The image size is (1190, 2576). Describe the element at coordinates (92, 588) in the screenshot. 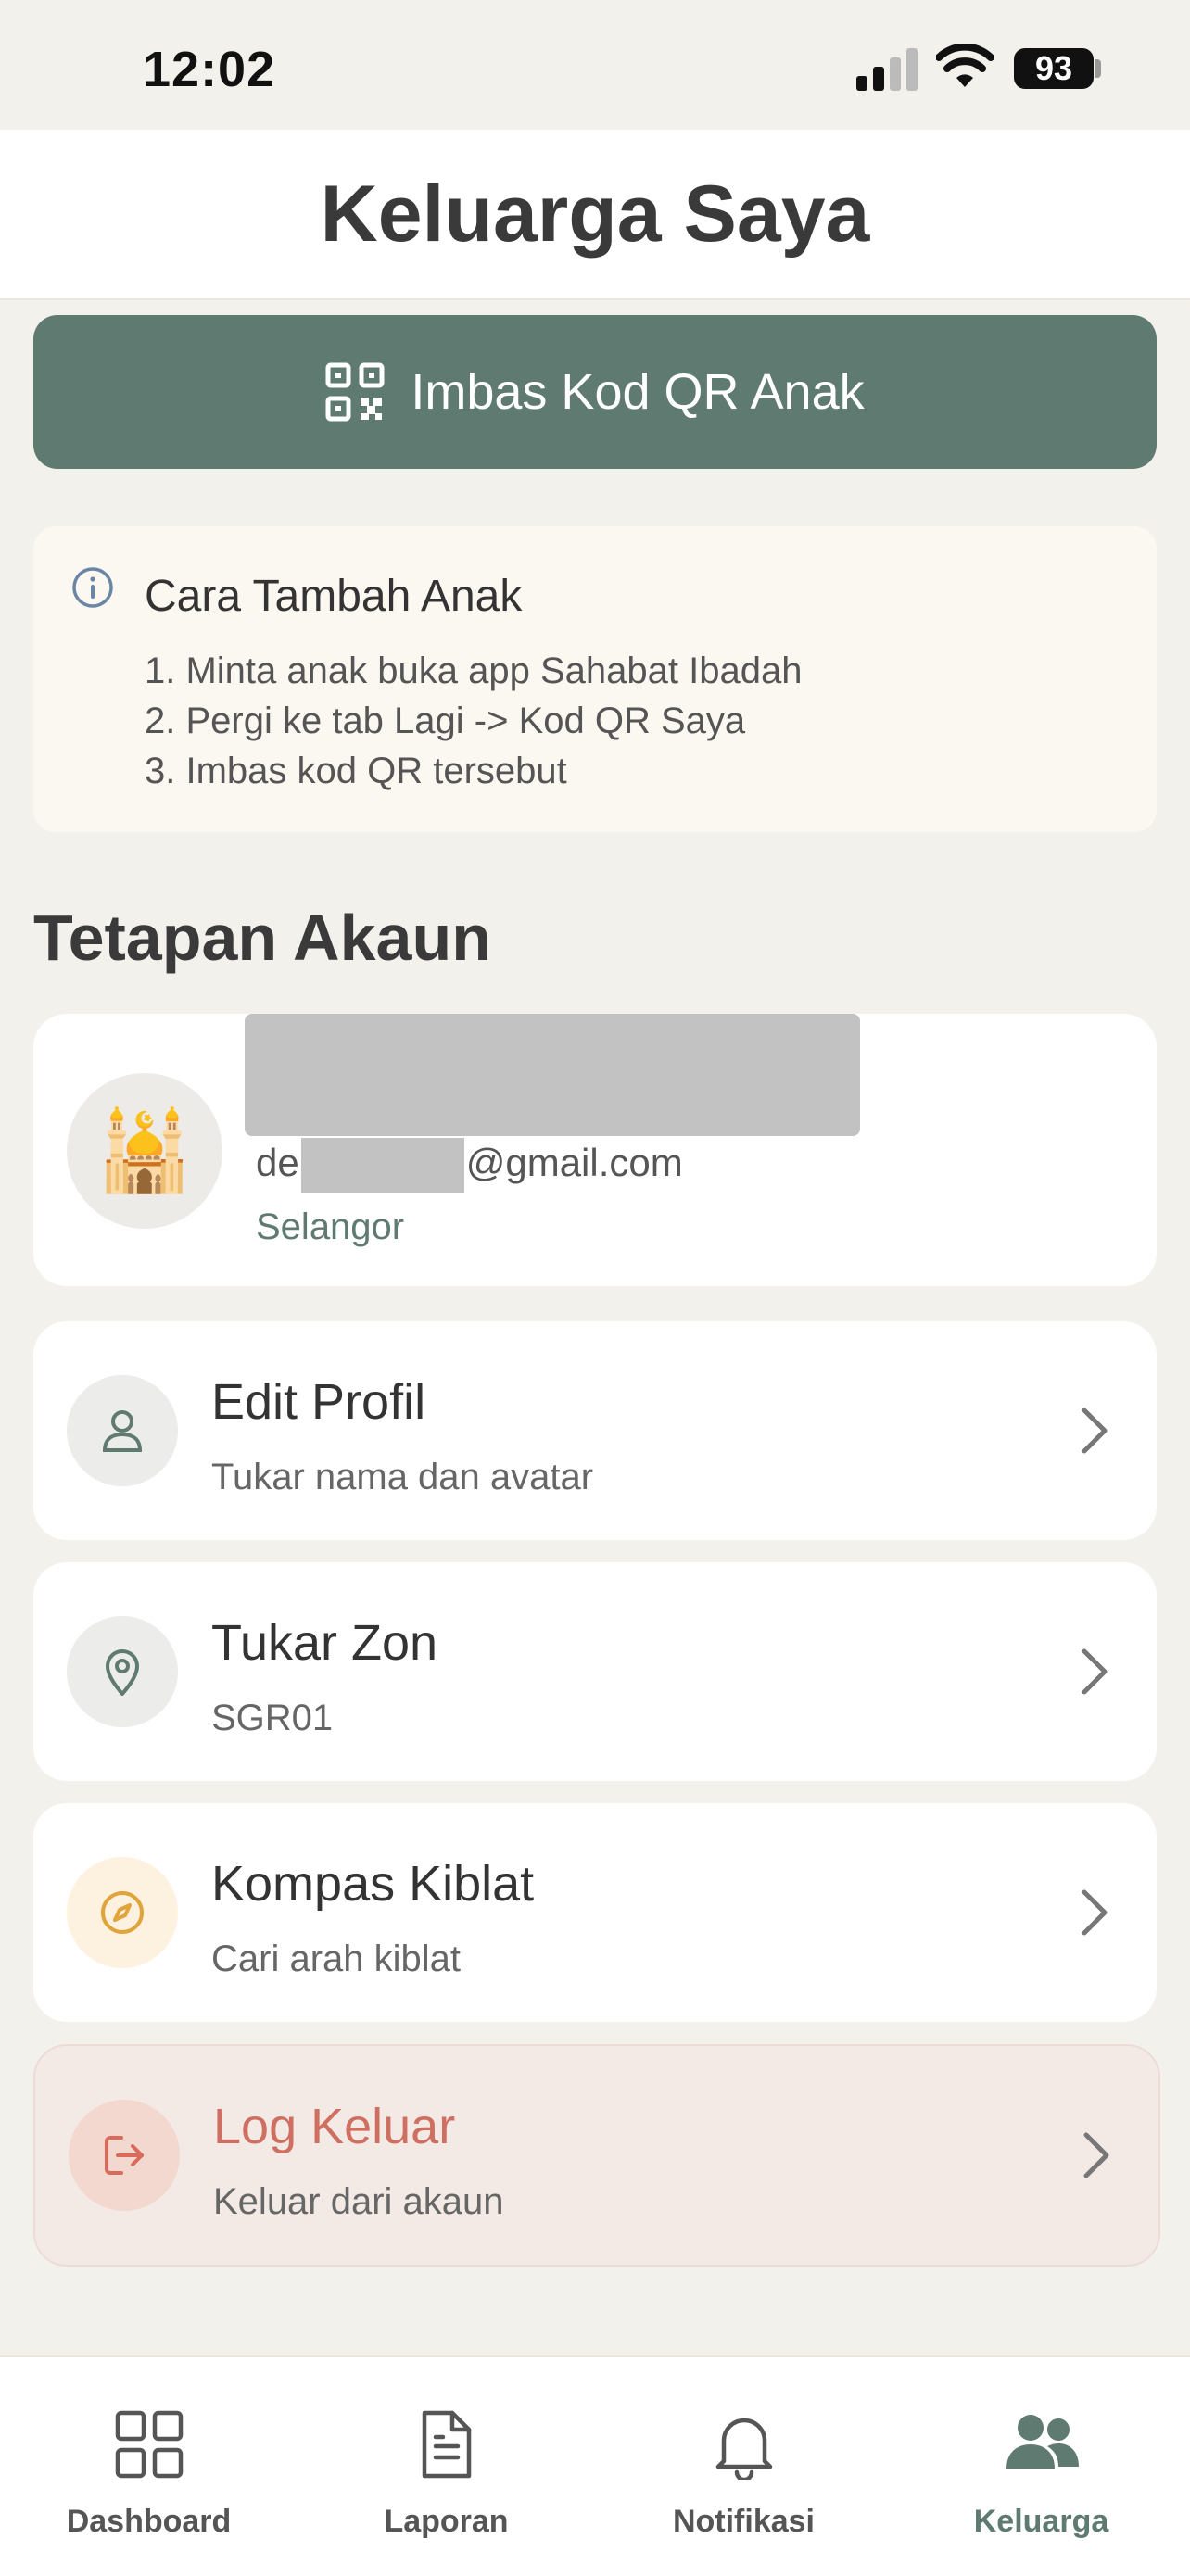

I see `info-icon` at that location.